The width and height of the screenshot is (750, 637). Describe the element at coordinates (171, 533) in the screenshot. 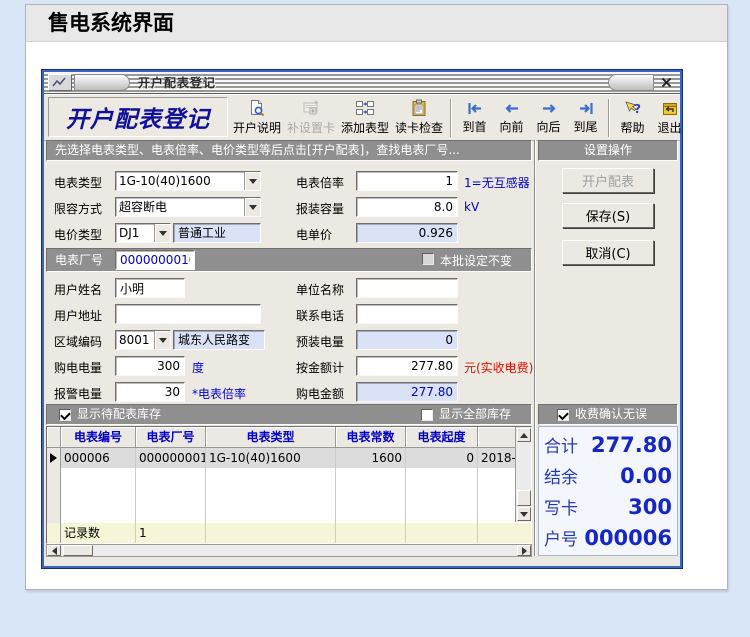

I see `record-count-value: 1` at that location.